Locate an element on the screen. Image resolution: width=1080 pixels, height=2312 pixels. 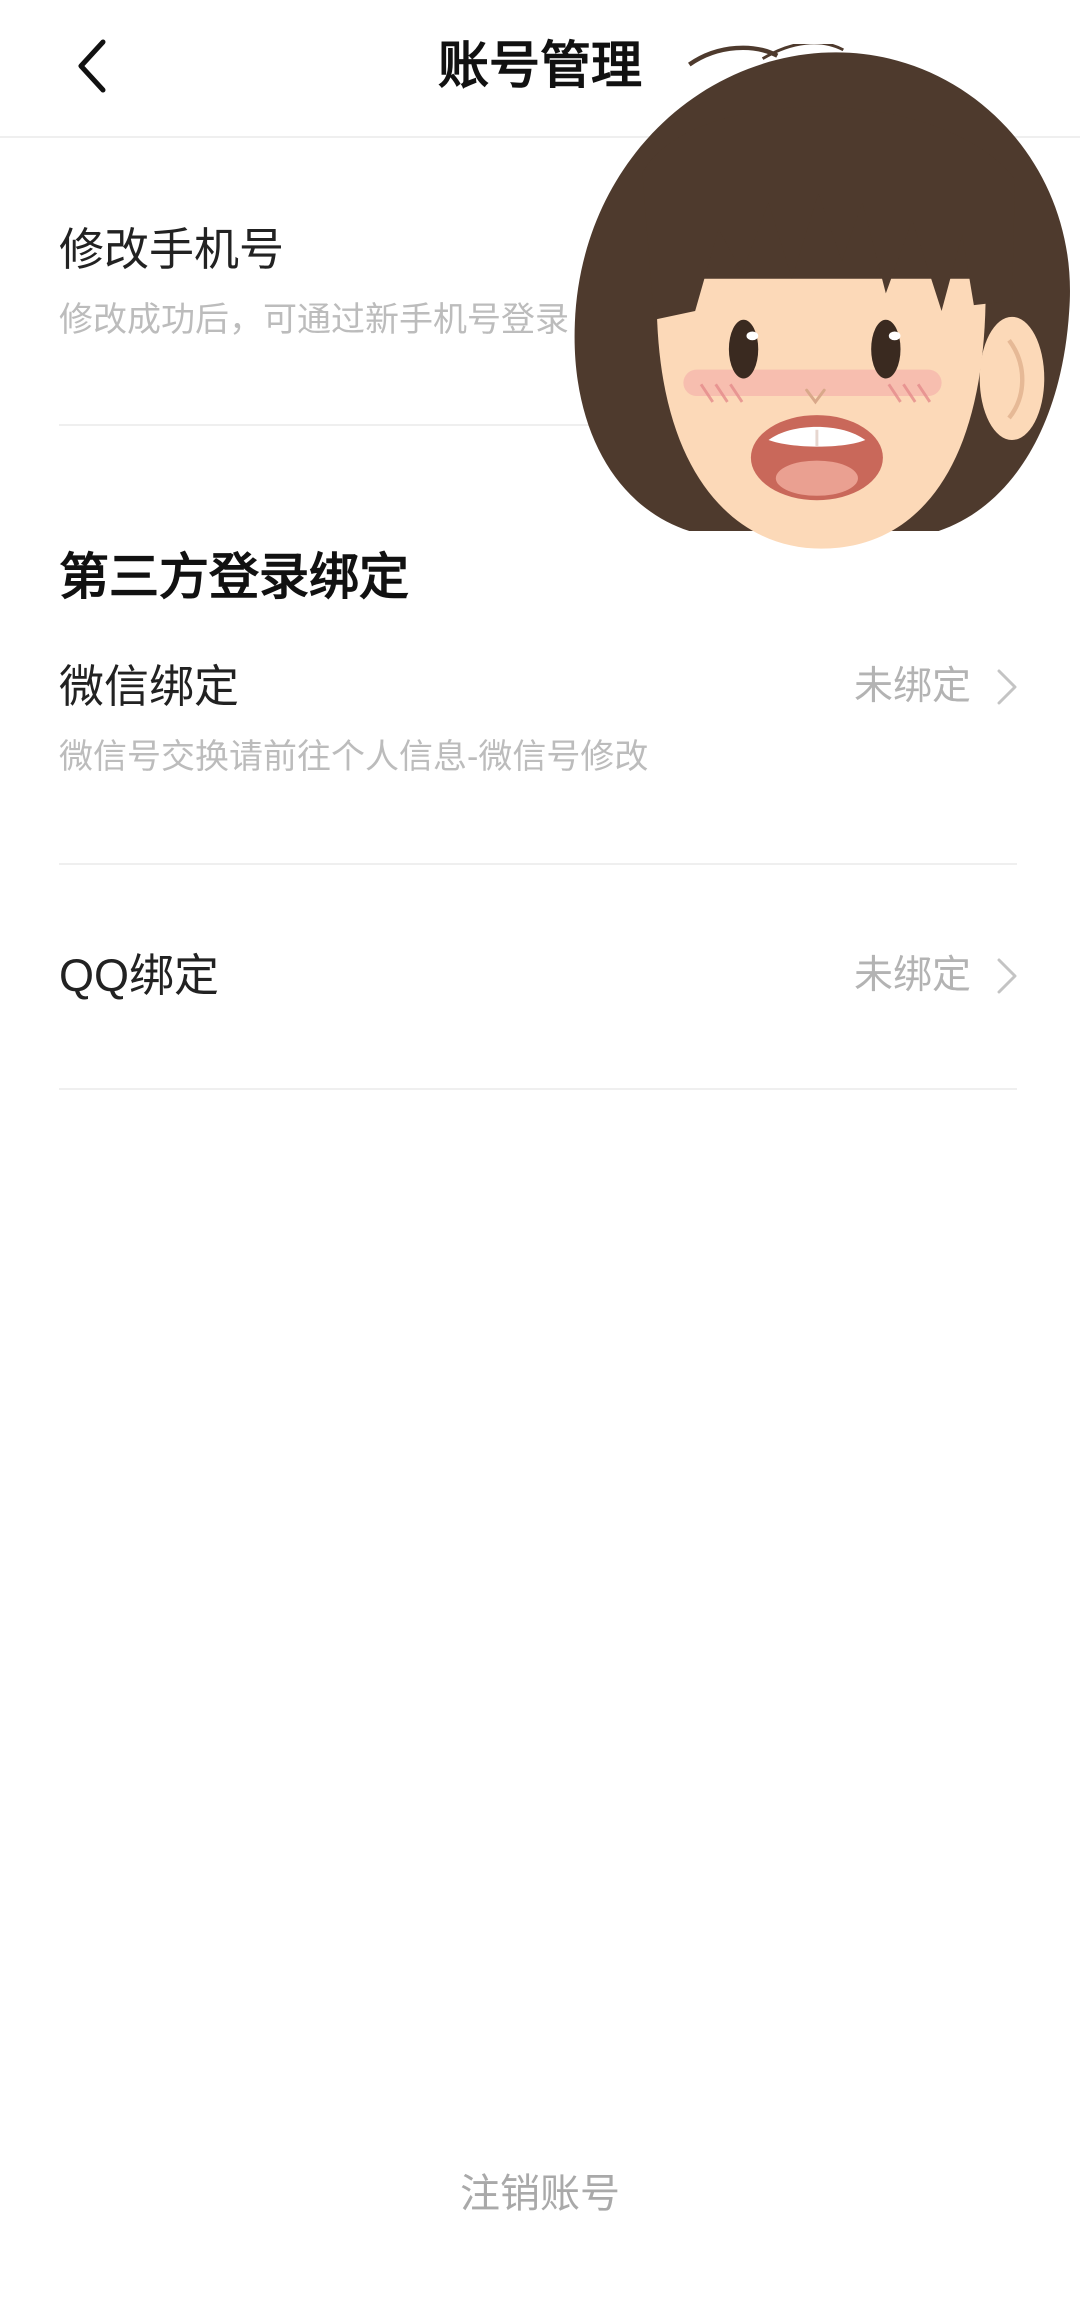
wechat-binding-label: 微信绑定 is located at coordinates (149, 686).